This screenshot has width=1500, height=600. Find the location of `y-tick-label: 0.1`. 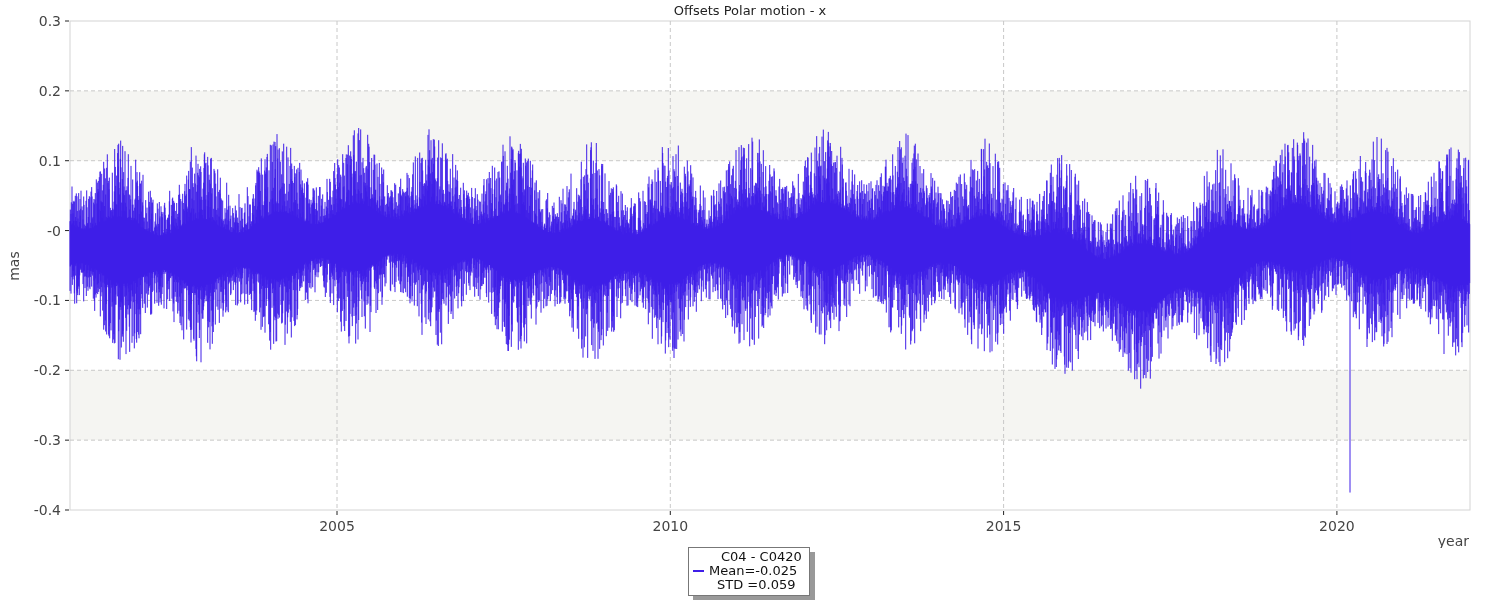

y-tick-label: 0.1 is located at coordinates (49, 160).